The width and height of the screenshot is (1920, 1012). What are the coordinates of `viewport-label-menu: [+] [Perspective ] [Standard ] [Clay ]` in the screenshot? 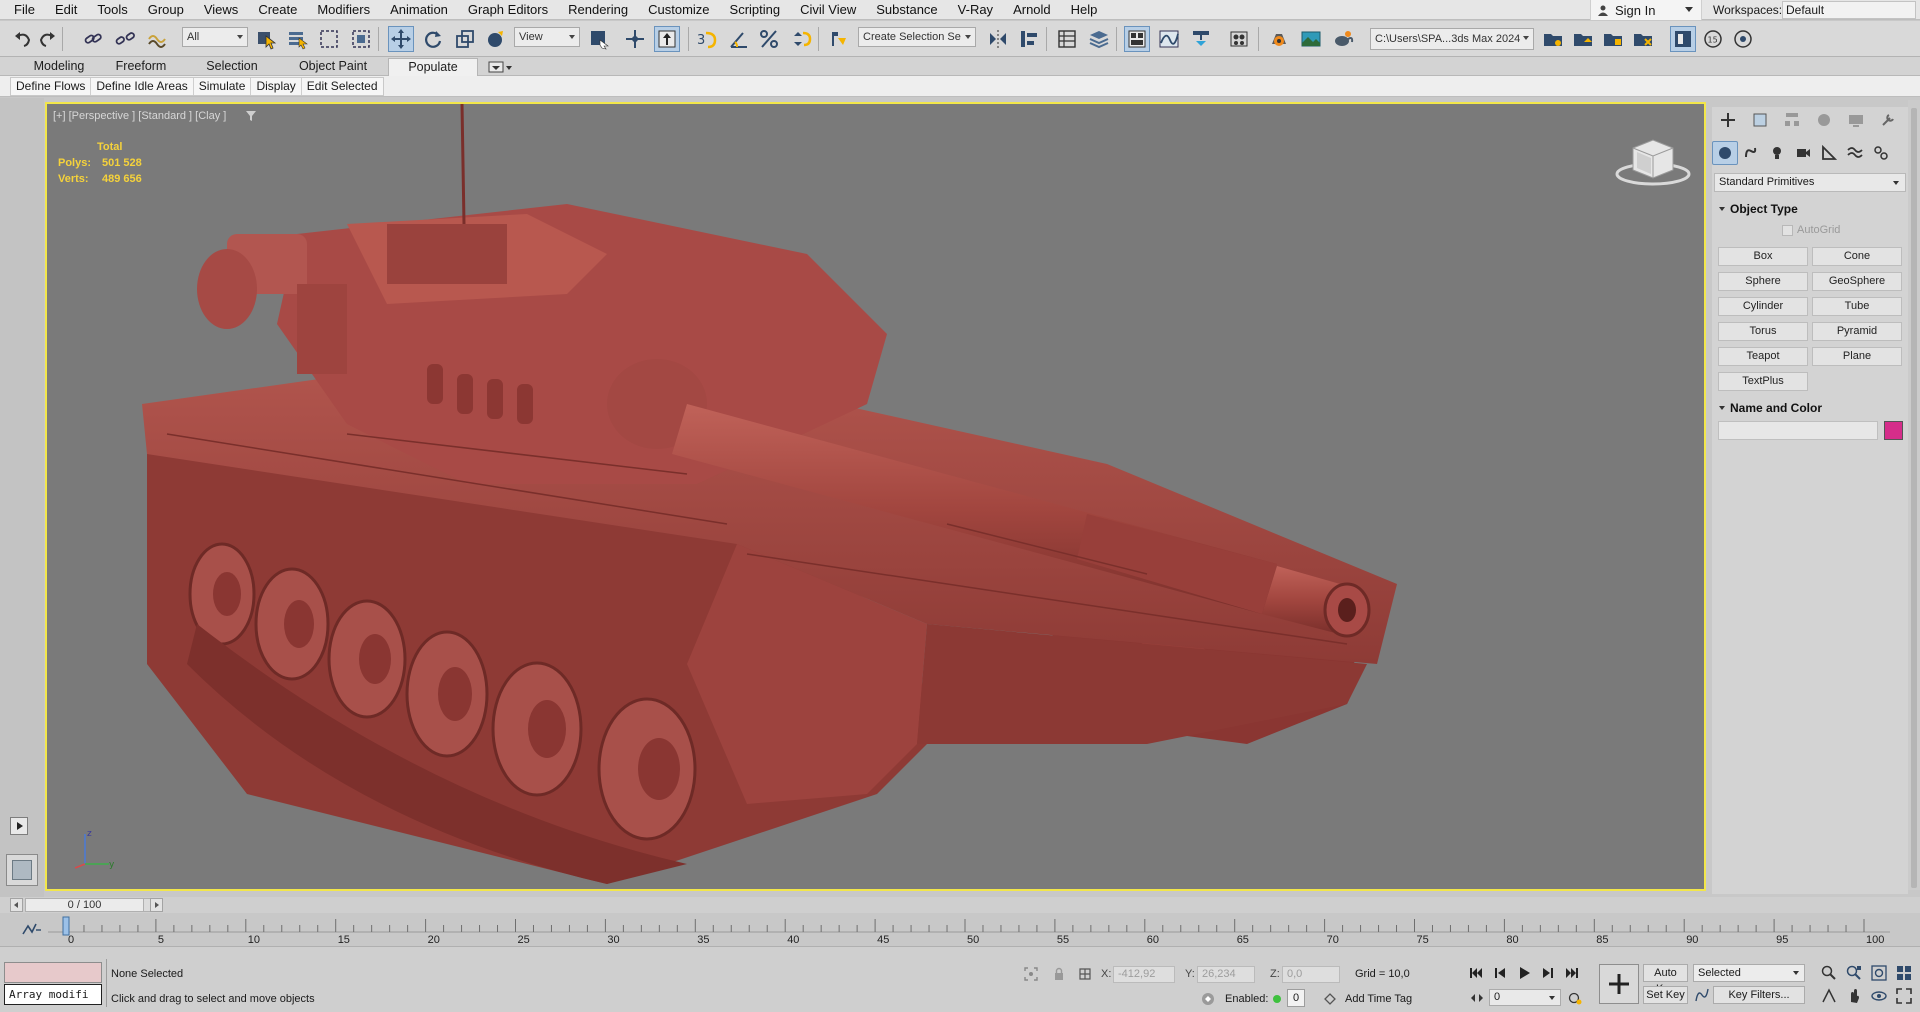 It's located at (139, 116).